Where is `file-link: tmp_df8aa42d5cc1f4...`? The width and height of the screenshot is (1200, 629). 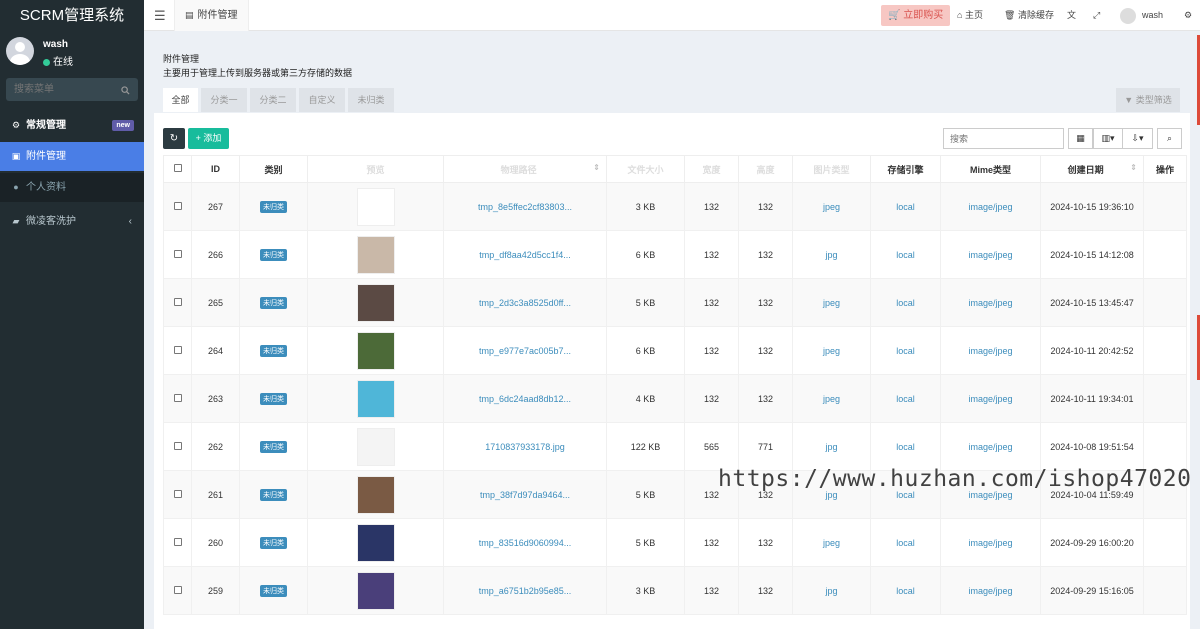 file-link: tmp_df8aa42d5cc1f4... is located at coordinates (525, 255).